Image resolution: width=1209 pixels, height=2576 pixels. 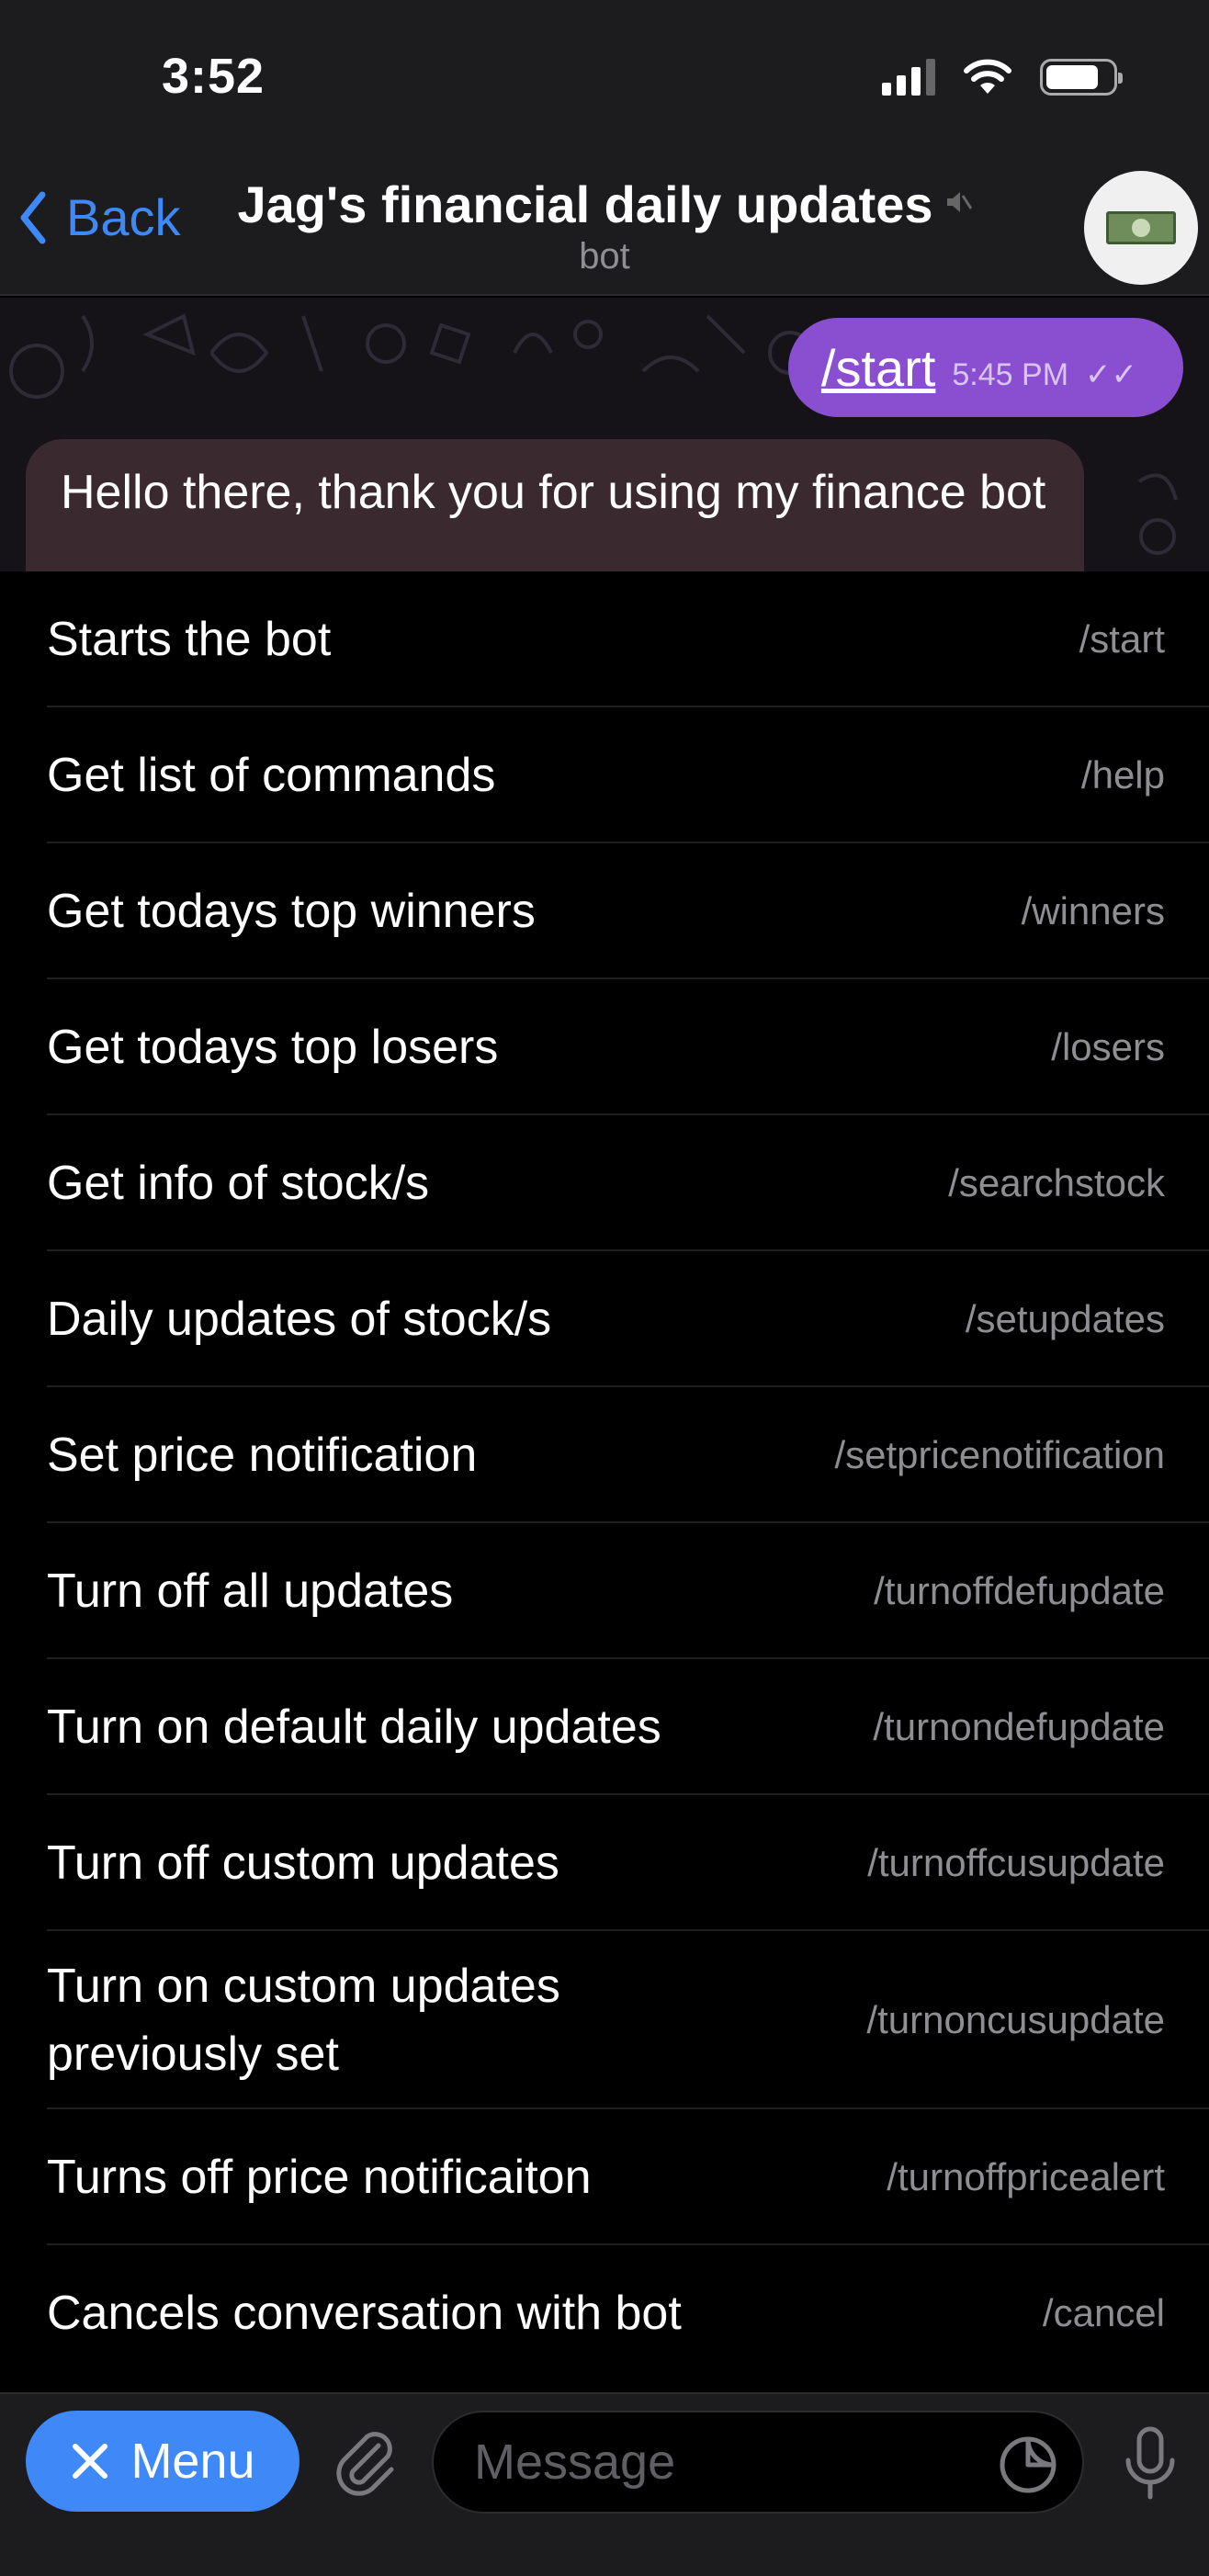 What do you see at coordinates (1019, 1590) in the screenshot?
I see `command-name: /turnoffdefupdate` at bounding box center [1019, 1590].